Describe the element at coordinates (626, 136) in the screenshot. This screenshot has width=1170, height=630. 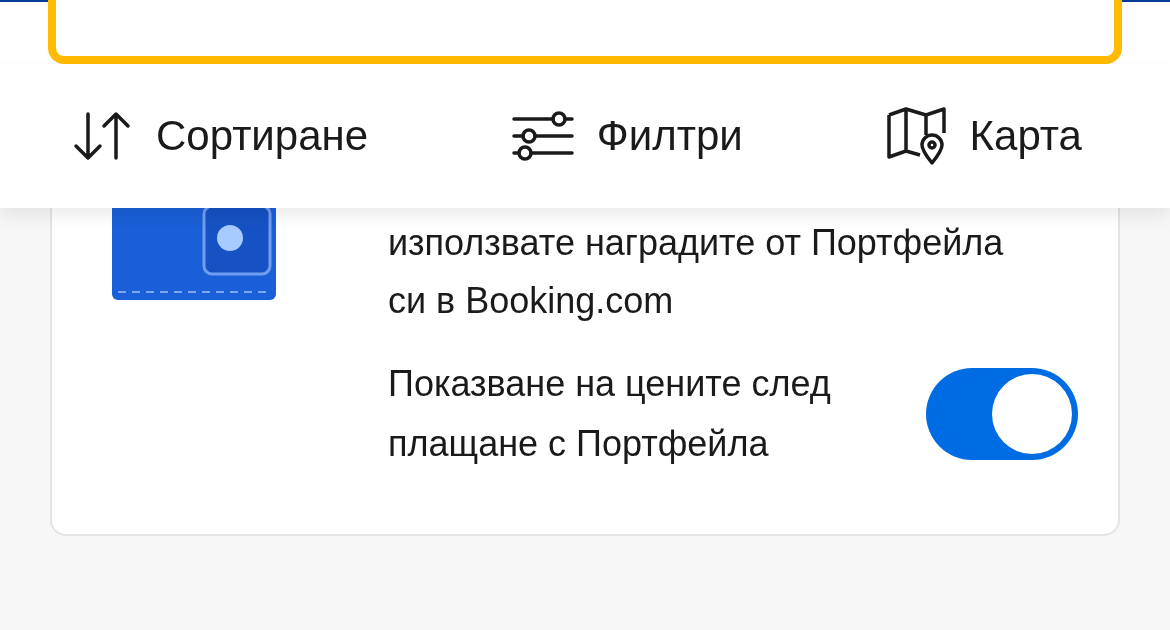
I see `toolbar-button: Филтри` at that location.